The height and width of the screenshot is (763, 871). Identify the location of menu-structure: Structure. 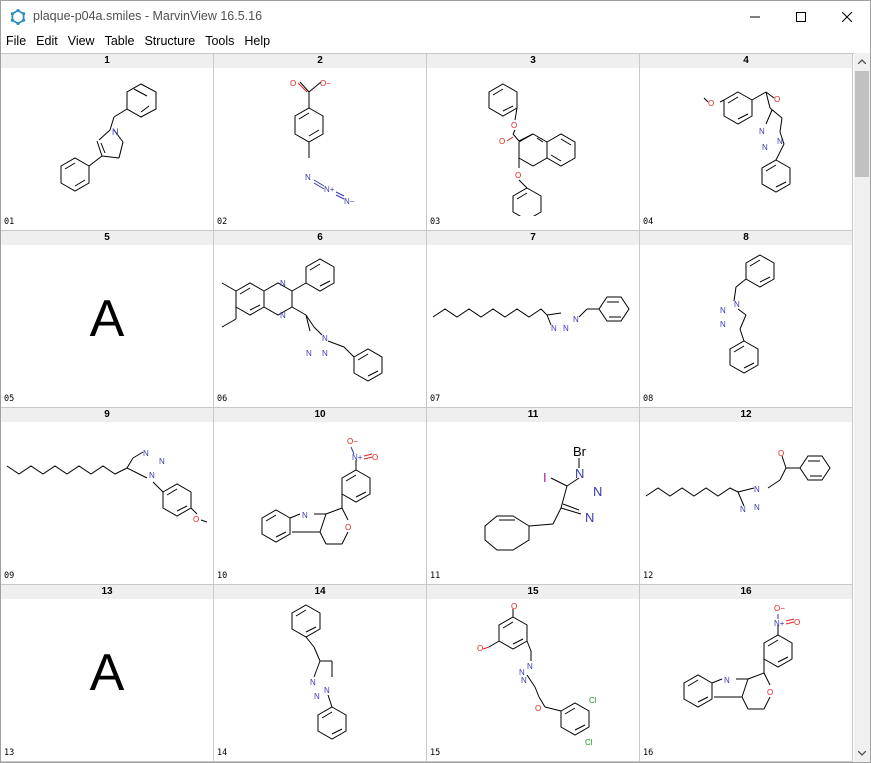
(169, 41).